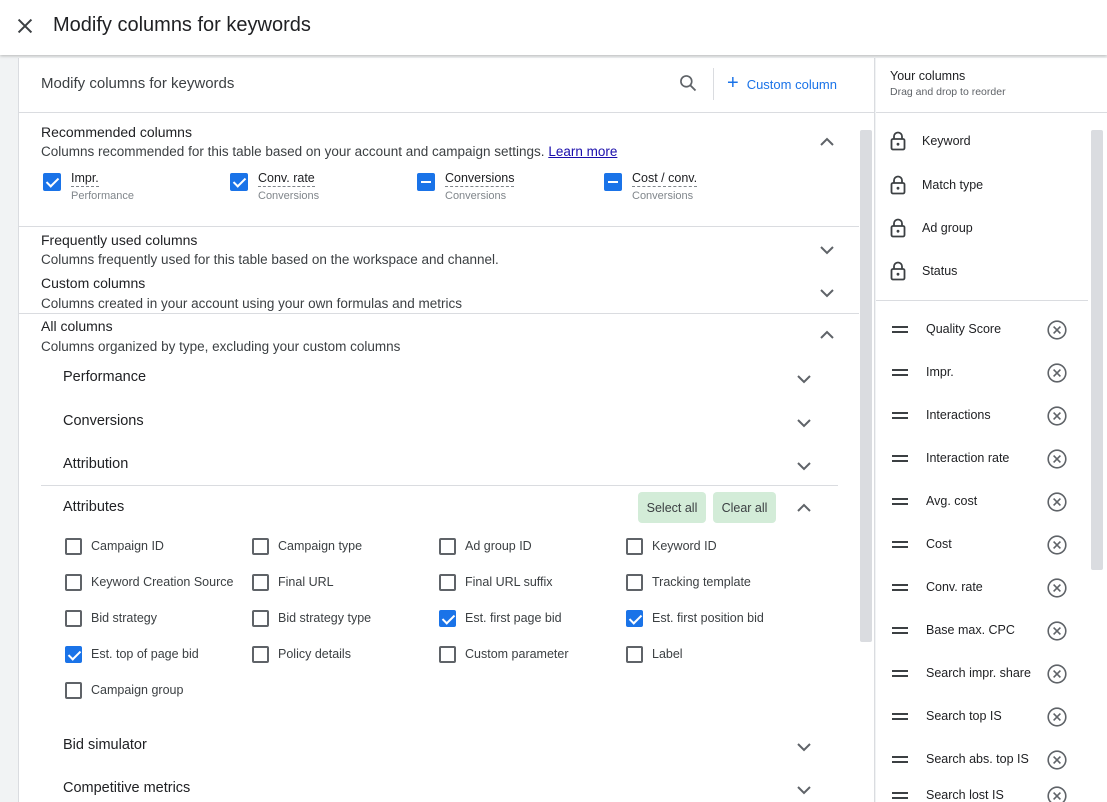 This screenshot has height=802, width=1107. I want to click on attr-ad-group-id: Ad group ID, so click(485, 546).